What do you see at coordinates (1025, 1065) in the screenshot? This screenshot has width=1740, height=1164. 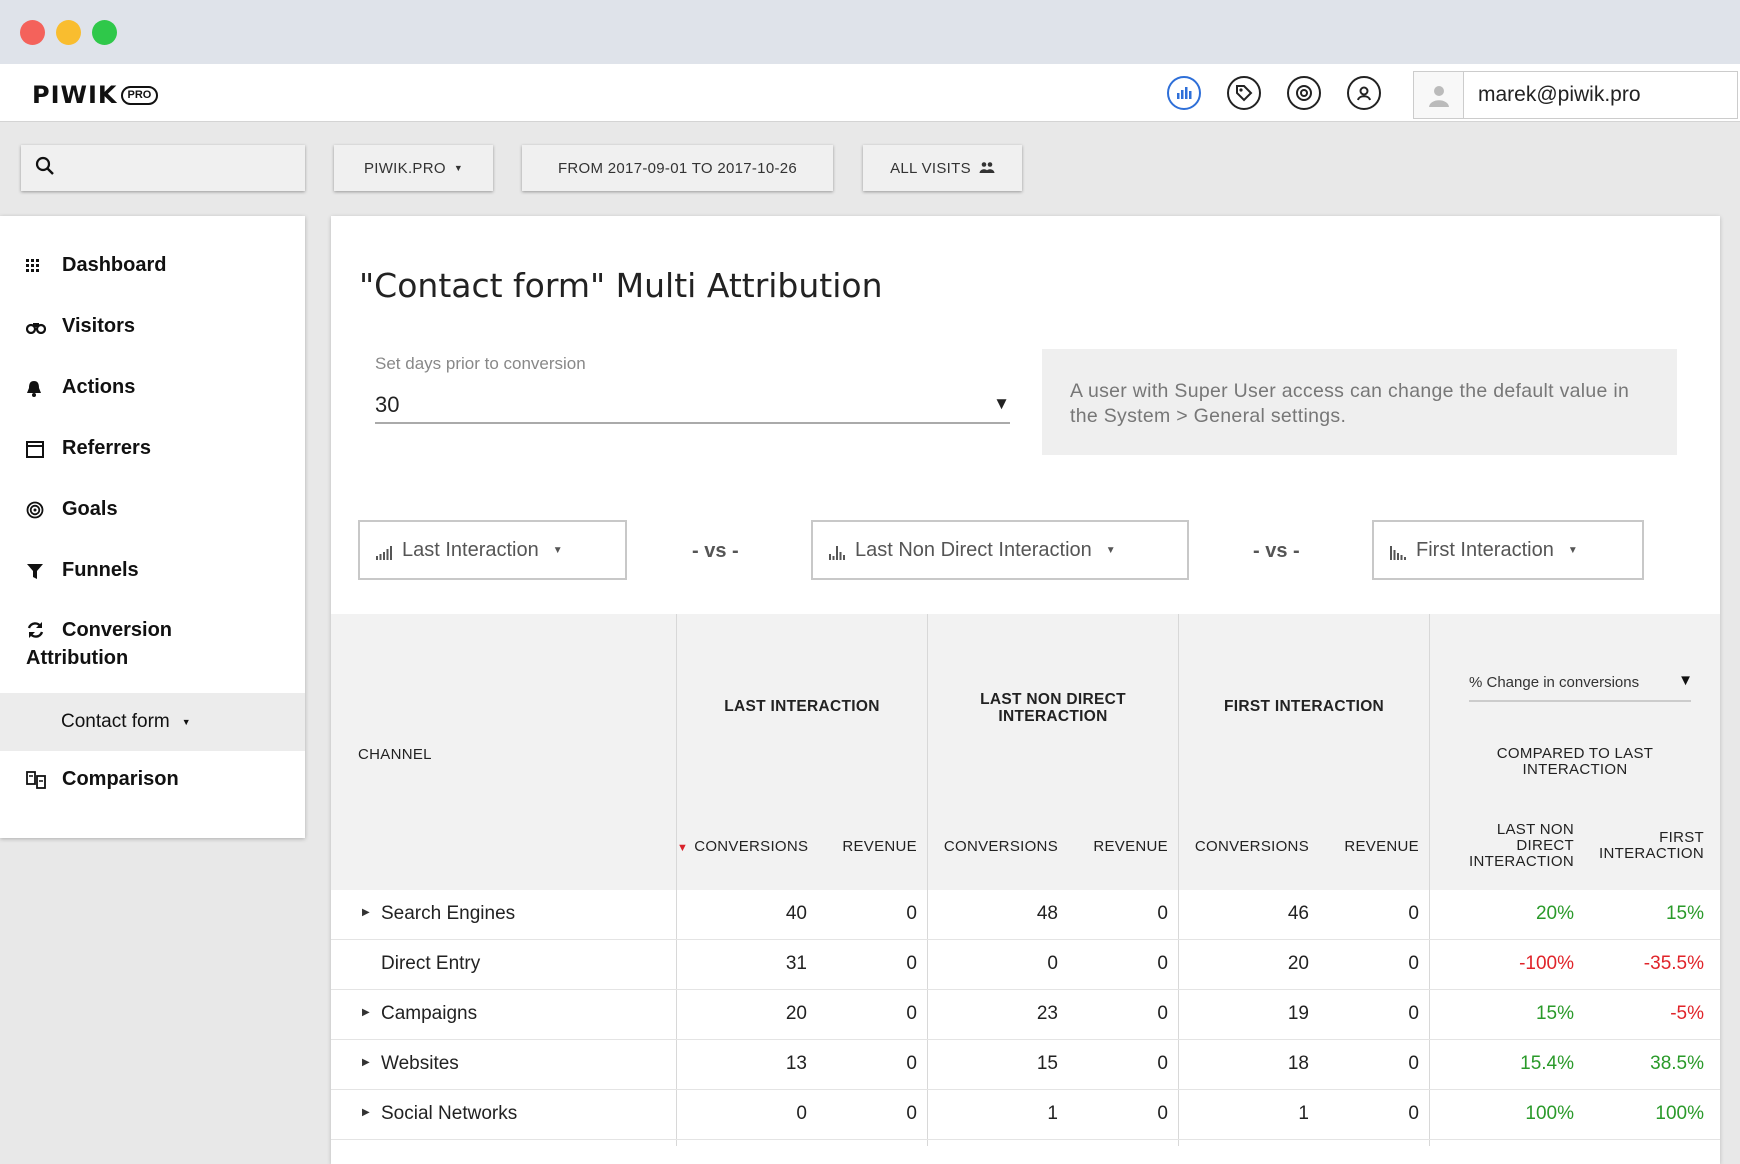 I see `table-row: ▶ Websites 13 0 15 0 18 0 15.4% 38.5%` at bounding box center [1025, 1065].